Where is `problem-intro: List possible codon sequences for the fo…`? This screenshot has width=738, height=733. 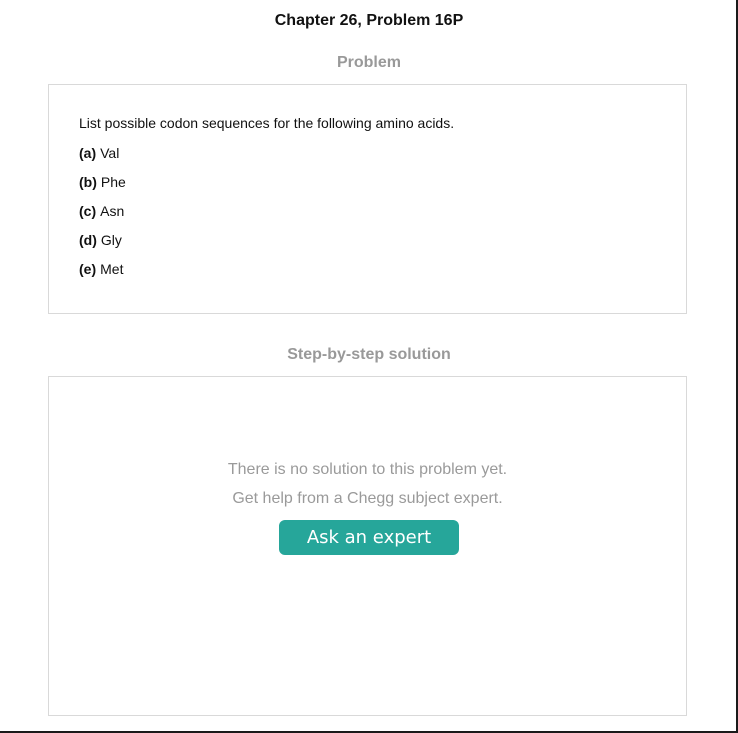 problem-intro: List possible codon sequences for the fo… is located at coordinates (267, 123).